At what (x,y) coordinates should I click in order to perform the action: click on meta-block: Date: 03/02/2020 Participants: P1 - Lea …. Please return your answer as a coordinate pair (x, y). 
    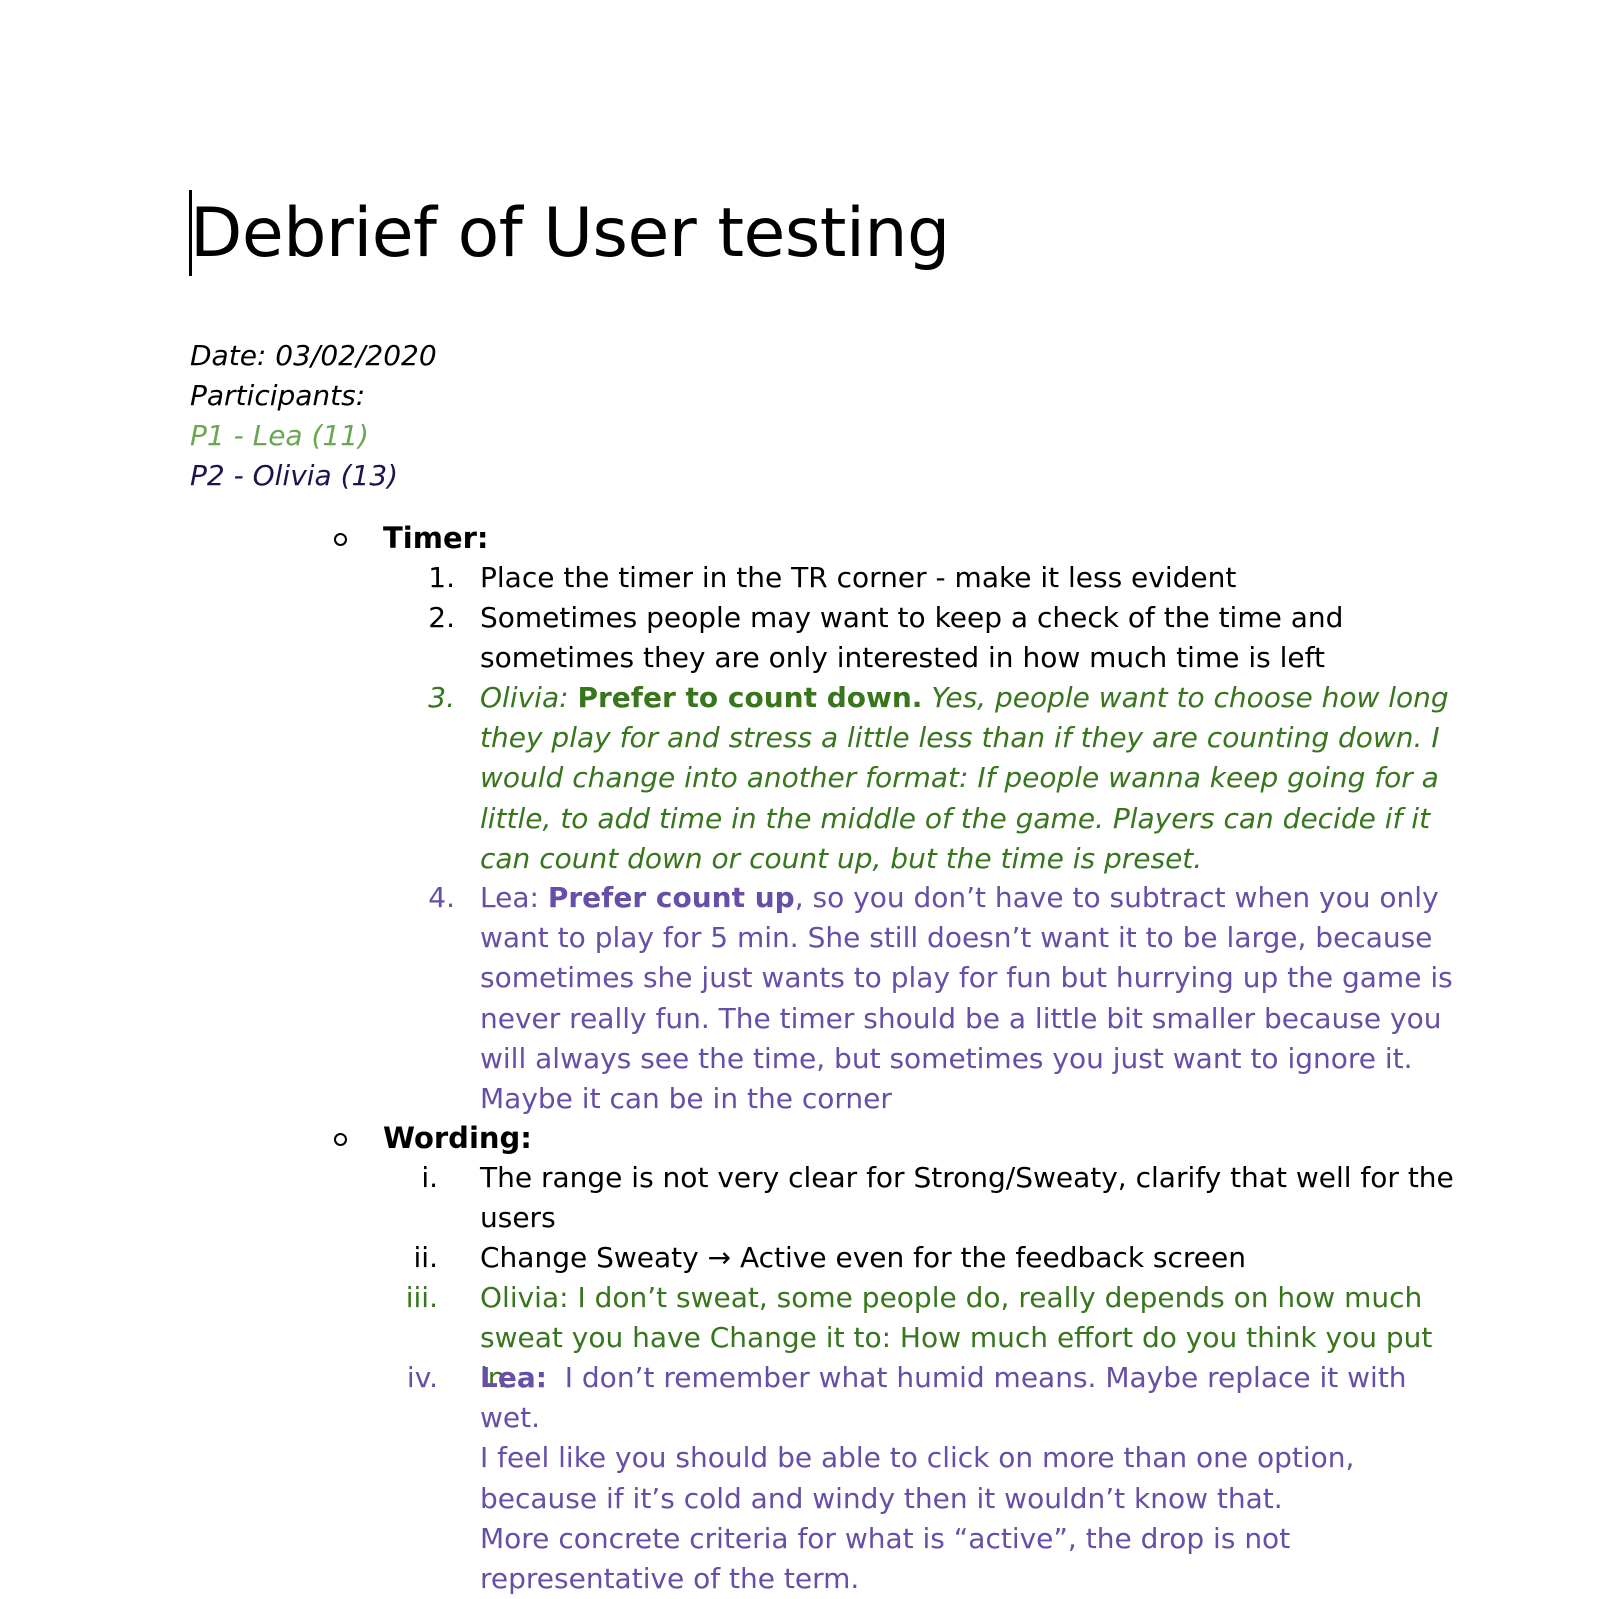
    Looking at the image, I should click on (313, 416).